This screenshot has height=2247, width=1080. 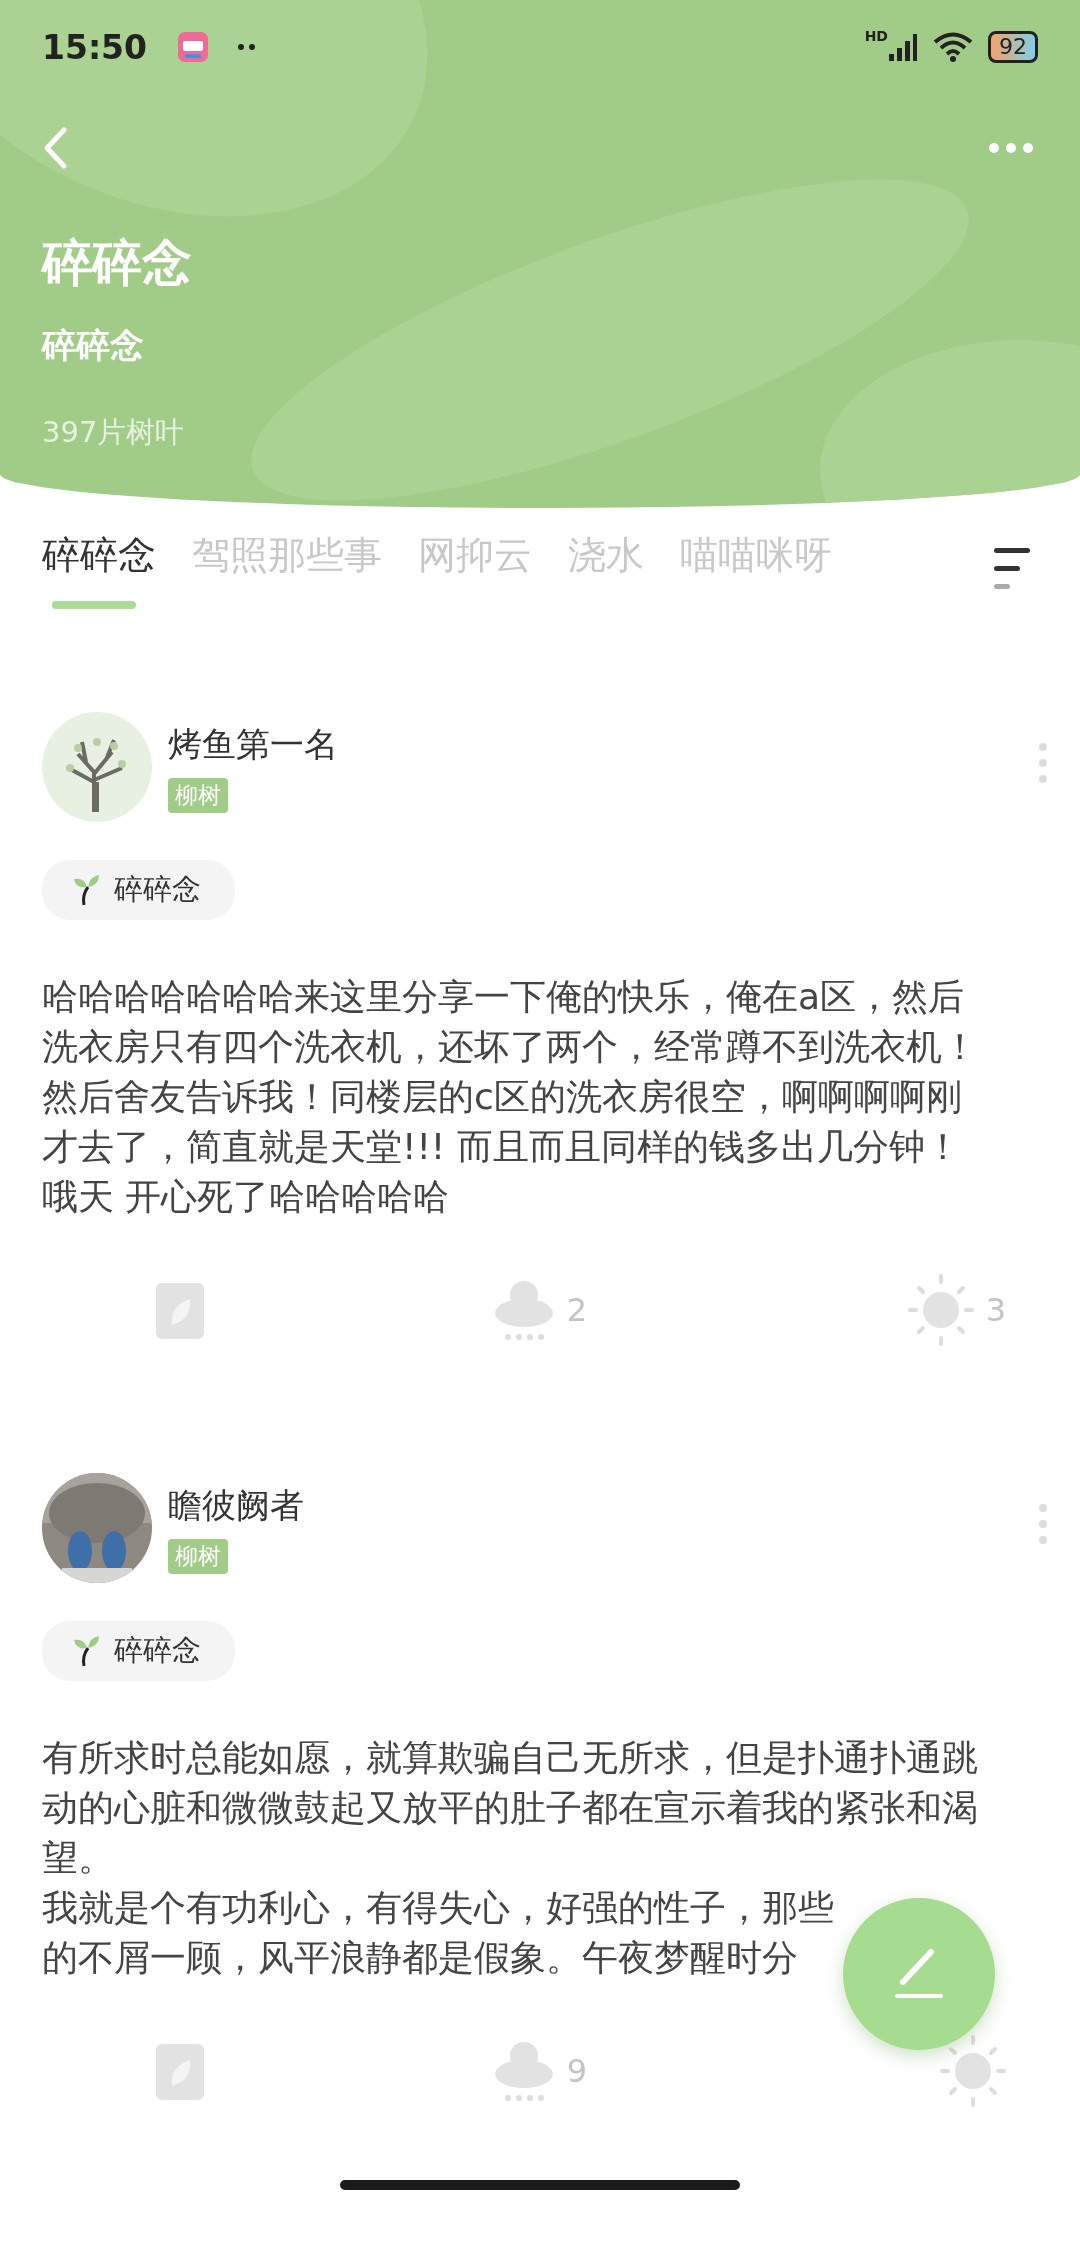 What do you see at coordinates (55, 148) in the screenshot?
I see `back-icon` at bounding box center [55, 148].